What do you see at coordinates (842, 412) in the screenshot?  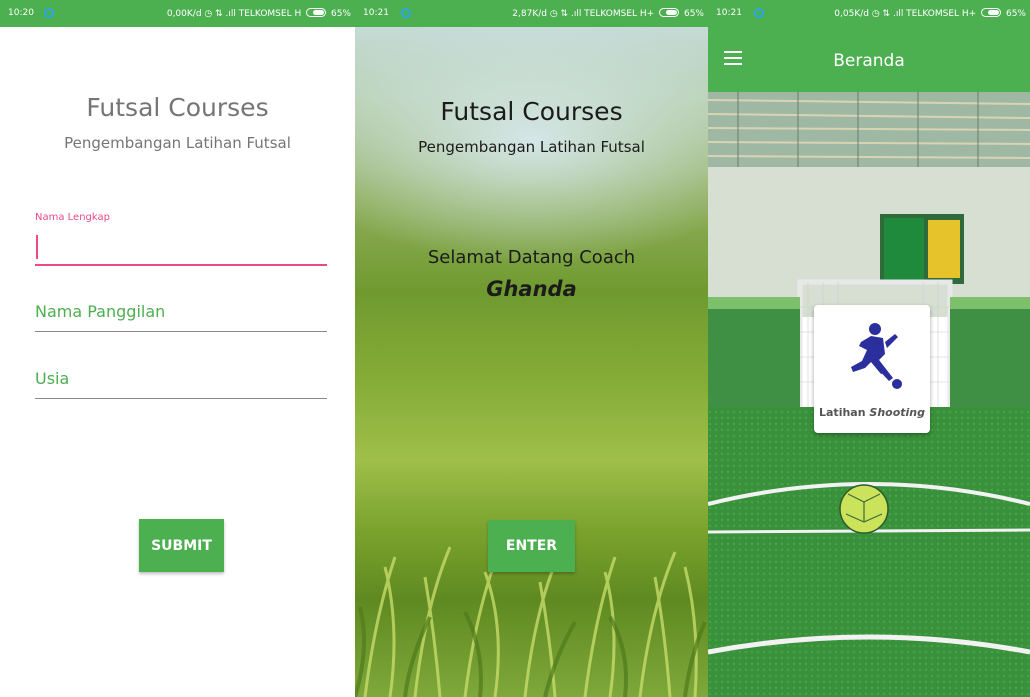 I see `card-label-plain: Latihan` at bounding box center [842, 412].